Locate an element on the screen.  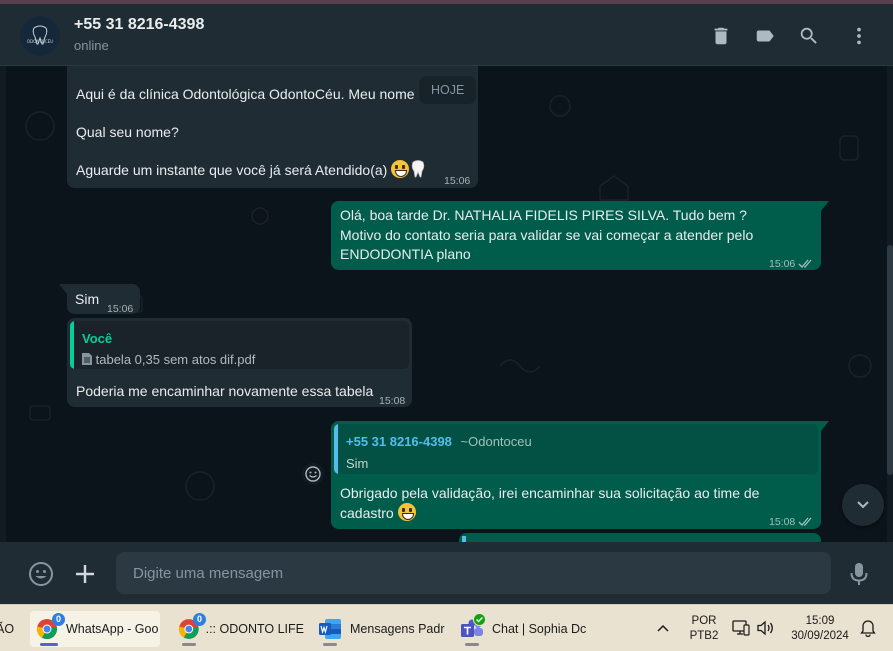
taskbar-item-partial: ÃO is located at coordinates (9, 629).